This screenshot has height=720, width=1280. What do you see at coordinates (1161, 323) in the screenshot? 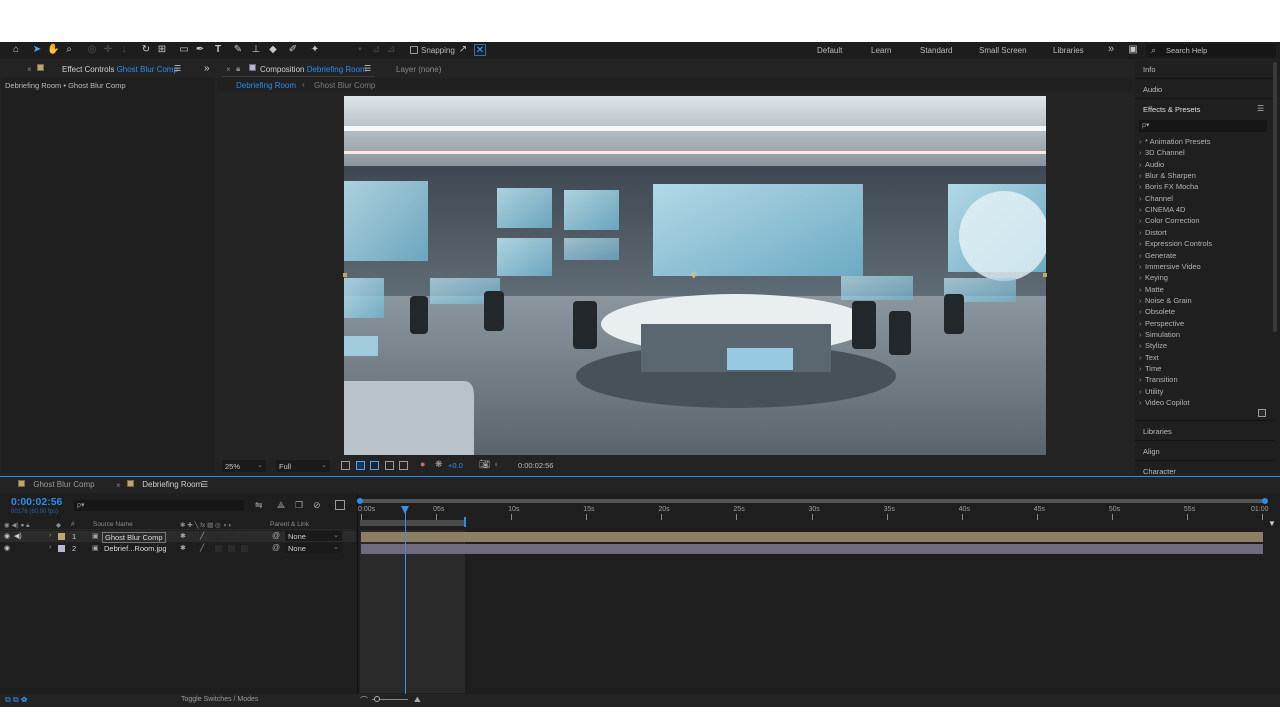
I see `effects-category-item: › Perspective` at bounding box center [1161, 323].